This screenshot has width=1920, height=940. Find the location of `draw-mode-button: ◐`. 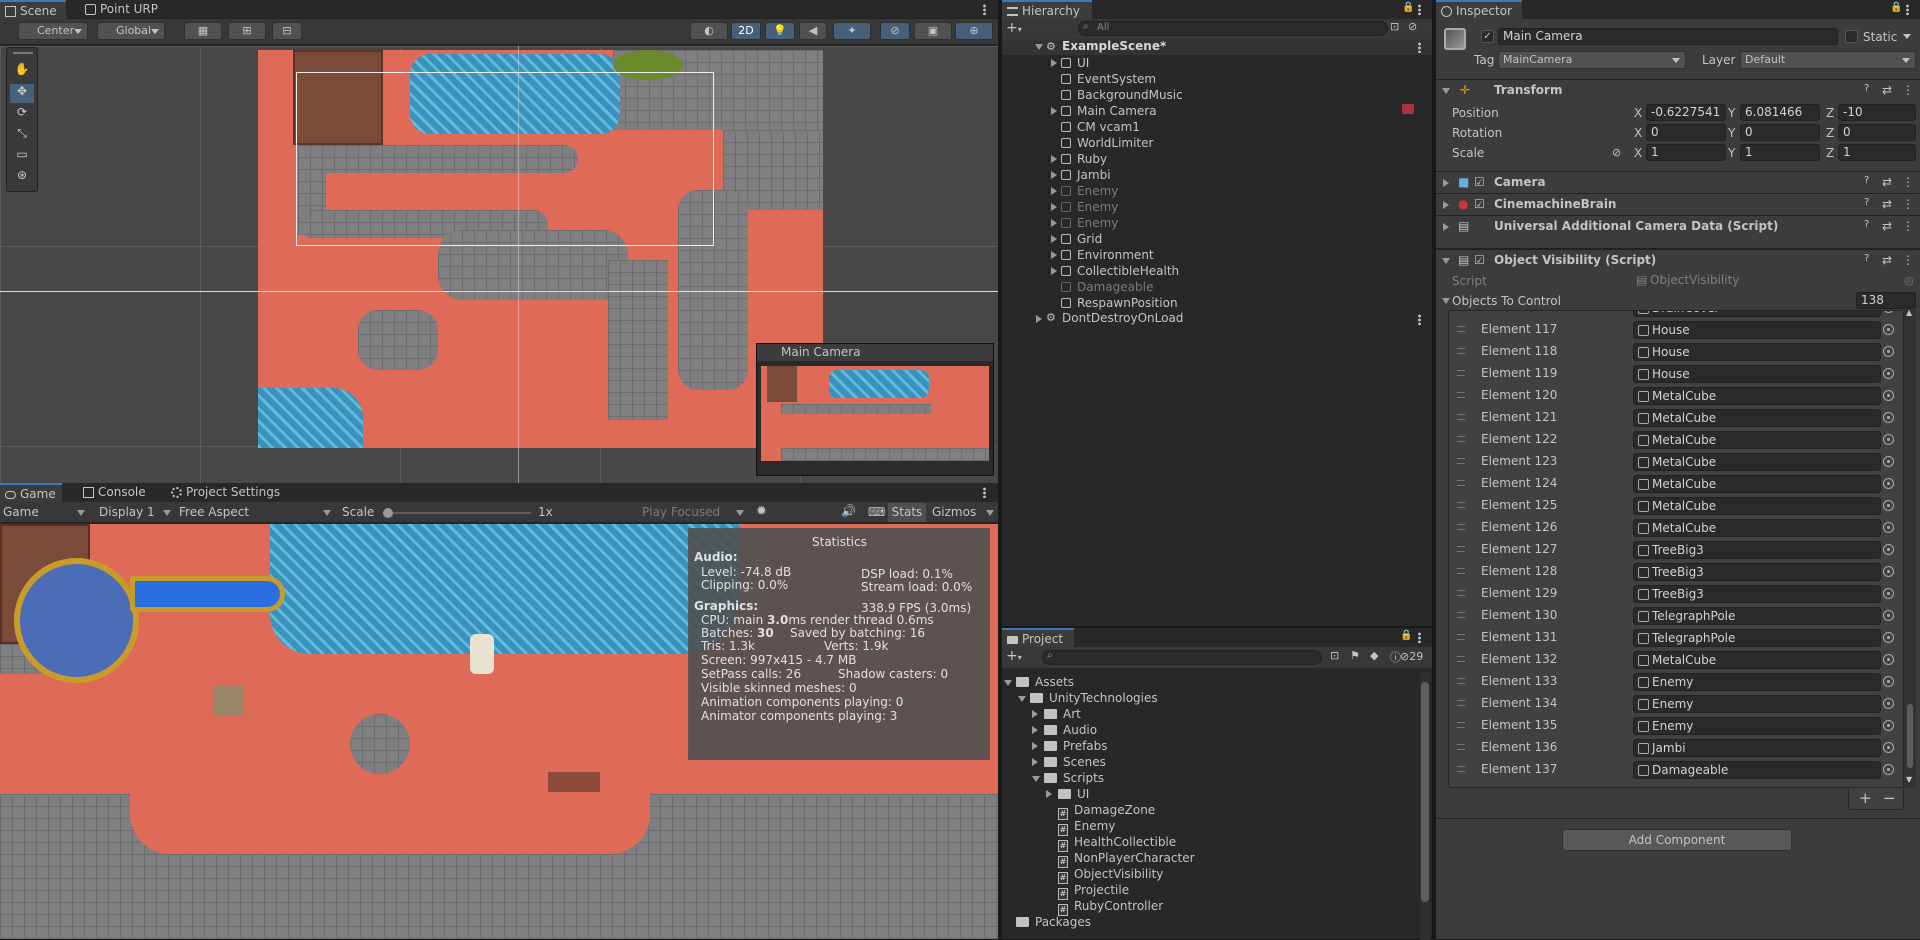

draw-mode-button: ◐ is located at coordinates (709, 31).